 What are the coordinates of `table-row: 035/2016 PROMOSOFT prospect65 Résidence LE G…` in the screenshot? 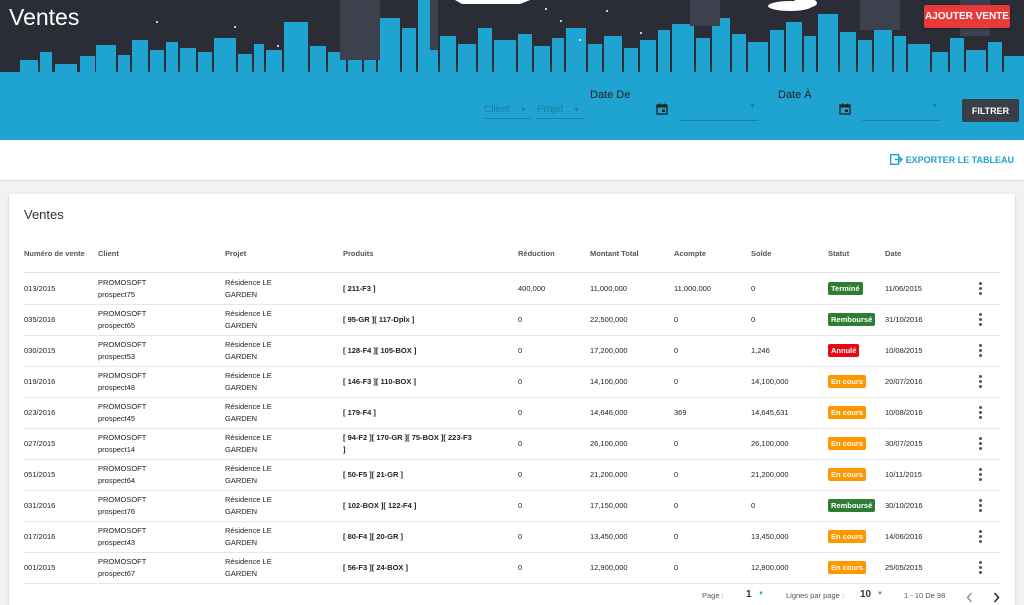 It's located at (512, 320).